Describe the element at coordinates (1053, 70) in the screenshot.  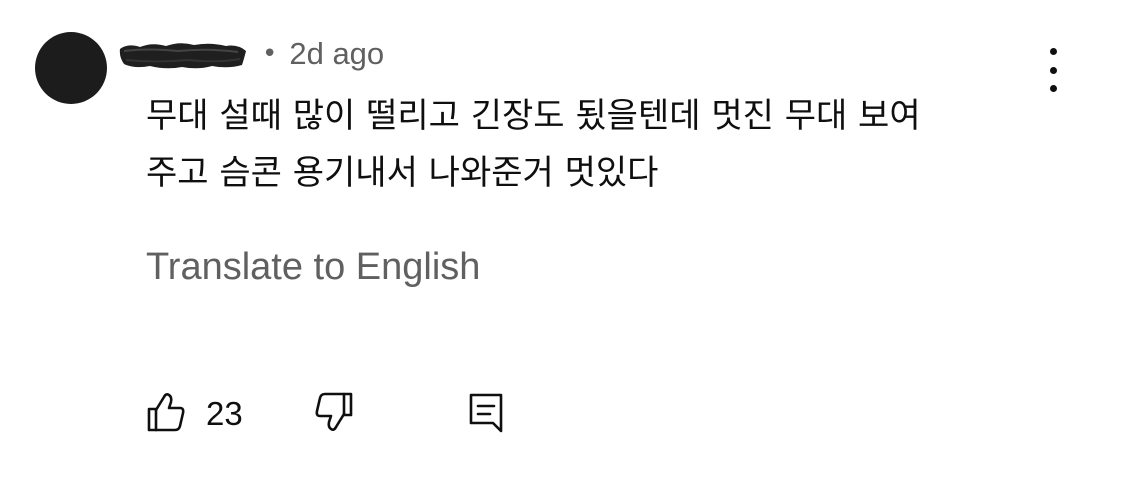
I see `more-vertical-icon` at that location.